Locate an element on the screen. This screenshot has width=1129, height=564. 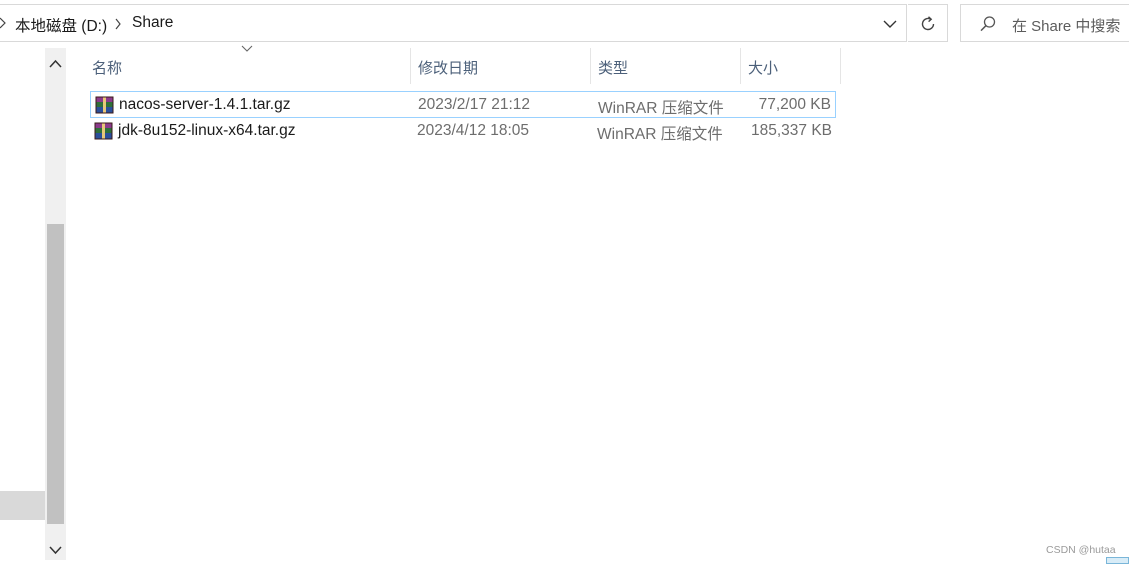
scrollbar-thumb is located at coordinates (55, 374).